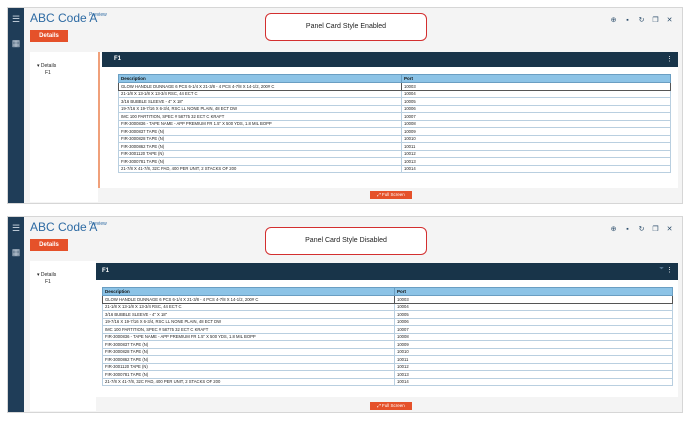 The height and width of the screenshot is (421, 690). I want to click on cell-port: 10013, so click(536, 161).